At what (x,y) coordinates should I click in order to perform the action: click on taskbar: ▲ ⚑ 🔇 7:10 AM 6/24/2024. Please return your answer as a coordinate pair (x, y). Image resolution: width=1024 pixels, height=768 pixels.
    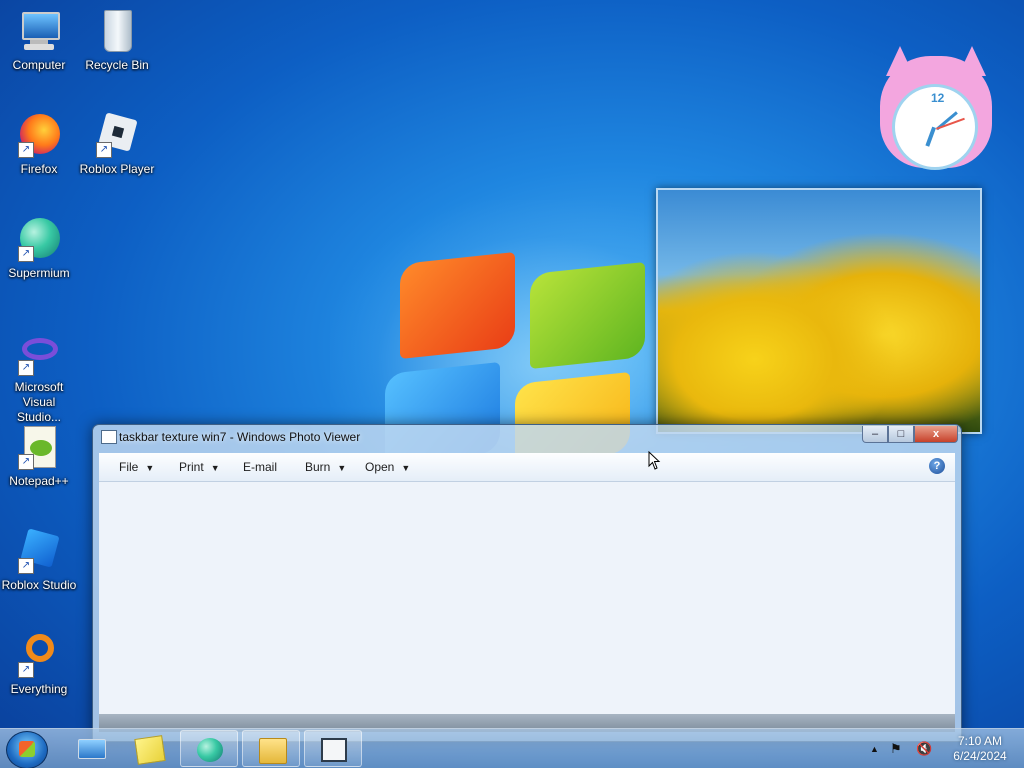
    Looking at the image, I should click on (512, 748).